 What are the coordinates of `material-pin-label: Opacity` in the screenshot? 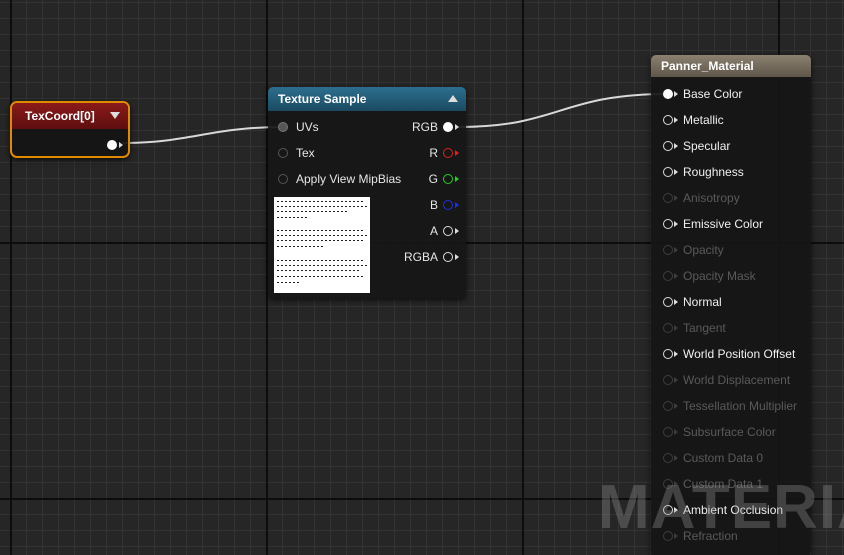 It's located at (703, 250).